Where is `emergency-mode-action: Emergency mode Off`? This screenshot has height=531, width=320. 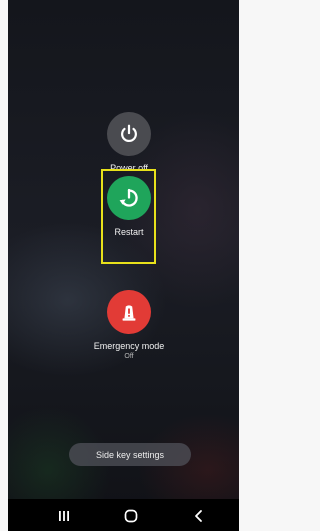
emergency-mode-action: Emergency mode Off is located at coordinates (129, 326).